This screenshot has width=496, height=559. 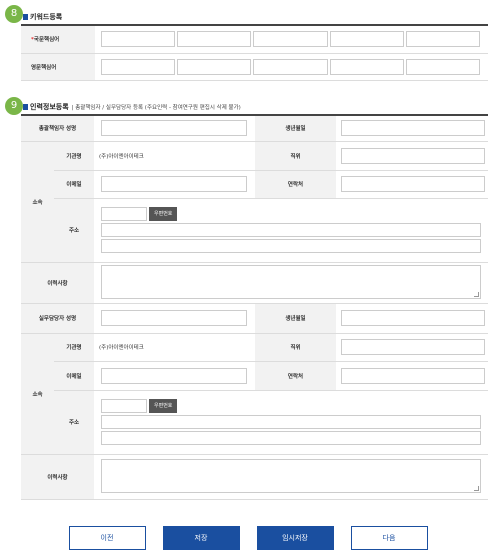 I want to click on chief-career-textarea, so click(x=291, y=282).